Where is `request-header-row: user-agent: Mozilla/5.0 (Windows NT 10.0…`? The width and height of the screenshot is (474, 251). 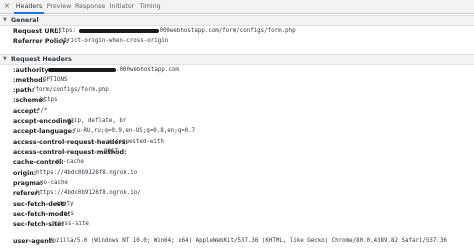 request-header-row: user-agent: Mozilla/5.0 (Windows NT 10.0… is located at coordinates (237, 241).